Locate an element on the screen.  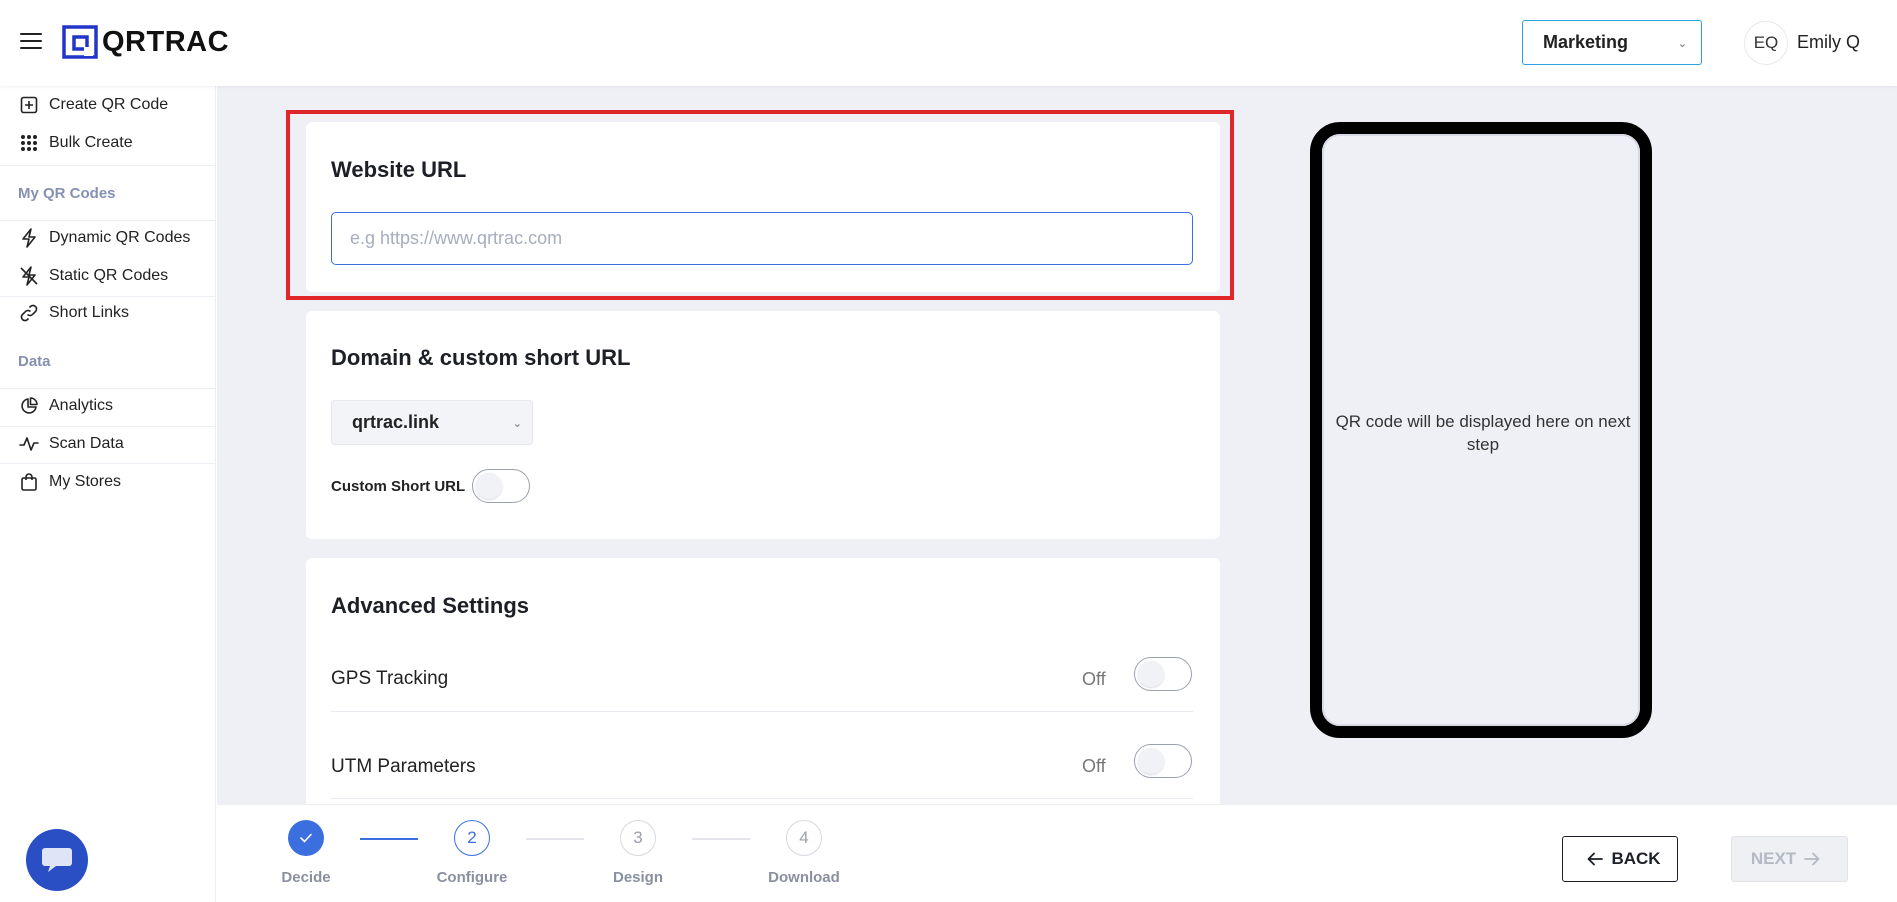
domain-select: qrtrac.link ⌄ is located at coordinates (432, 422).